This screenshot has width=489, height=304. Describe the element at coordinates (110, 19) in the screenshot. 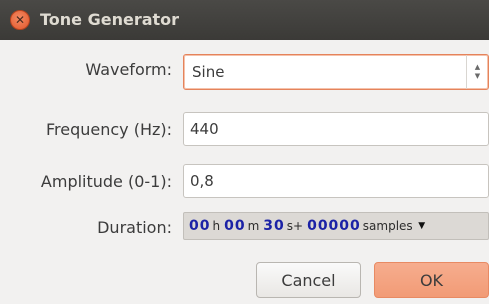

I see `window-title: Tone Generator` at that location.